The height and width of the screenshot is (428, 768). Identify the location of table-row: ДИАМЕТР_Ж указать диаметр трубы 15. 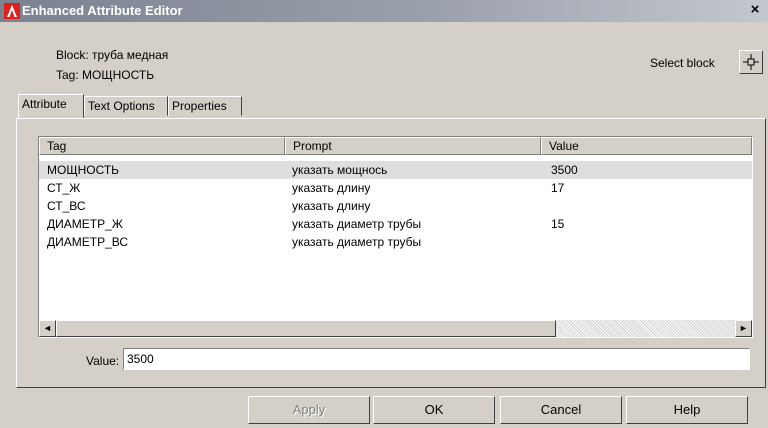
(395, 224).